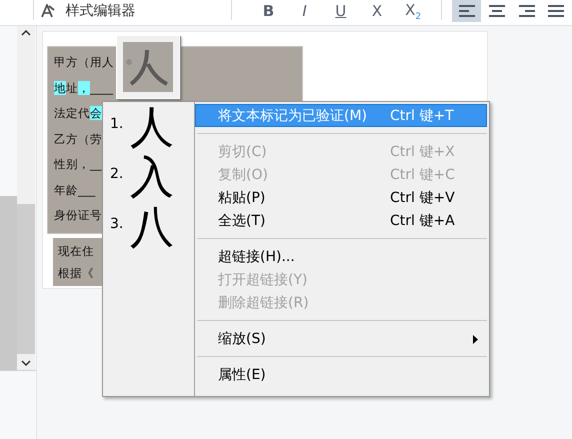 This screenshot has height=439, width=572. I want to click on align-left-icon, so click(466, 11).